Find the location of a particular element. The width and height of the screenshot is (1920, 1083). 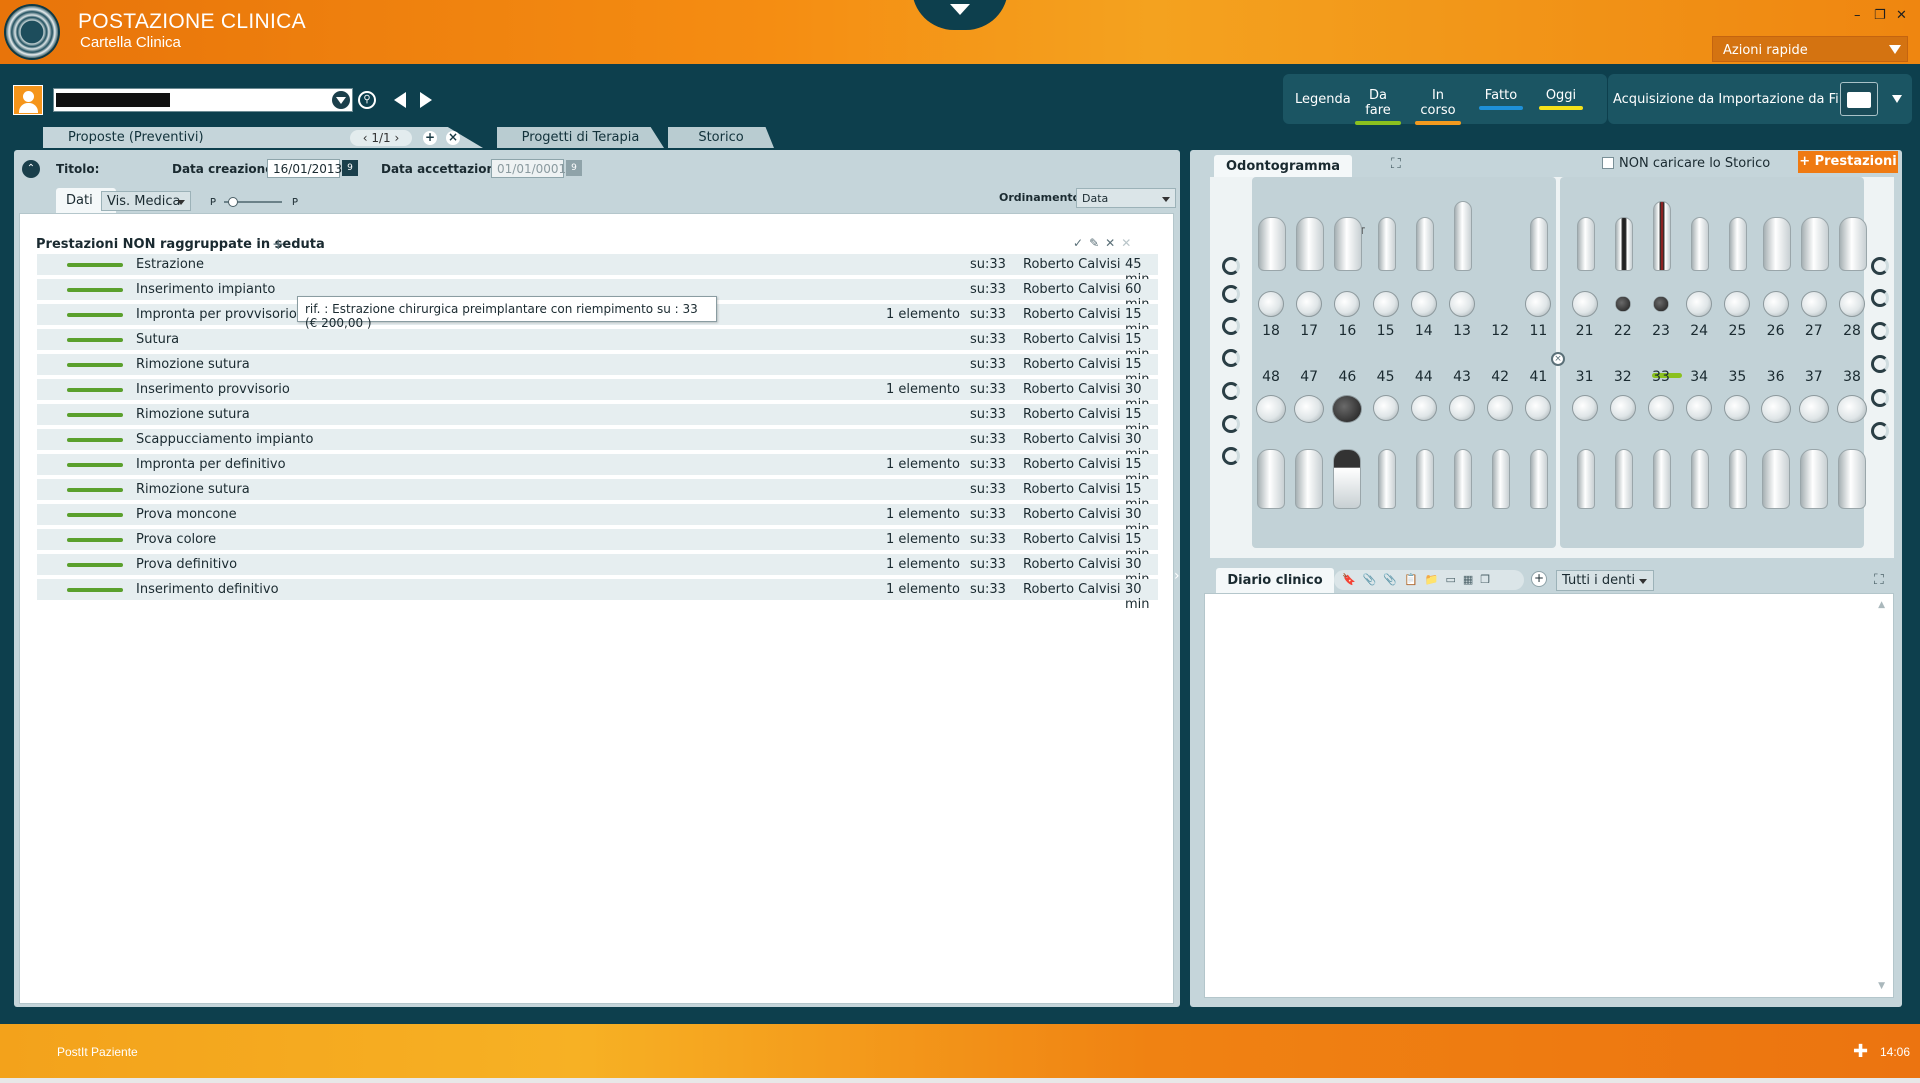

data-accettazione-field: 01/01/0001 is located at coordinates (528, 168).